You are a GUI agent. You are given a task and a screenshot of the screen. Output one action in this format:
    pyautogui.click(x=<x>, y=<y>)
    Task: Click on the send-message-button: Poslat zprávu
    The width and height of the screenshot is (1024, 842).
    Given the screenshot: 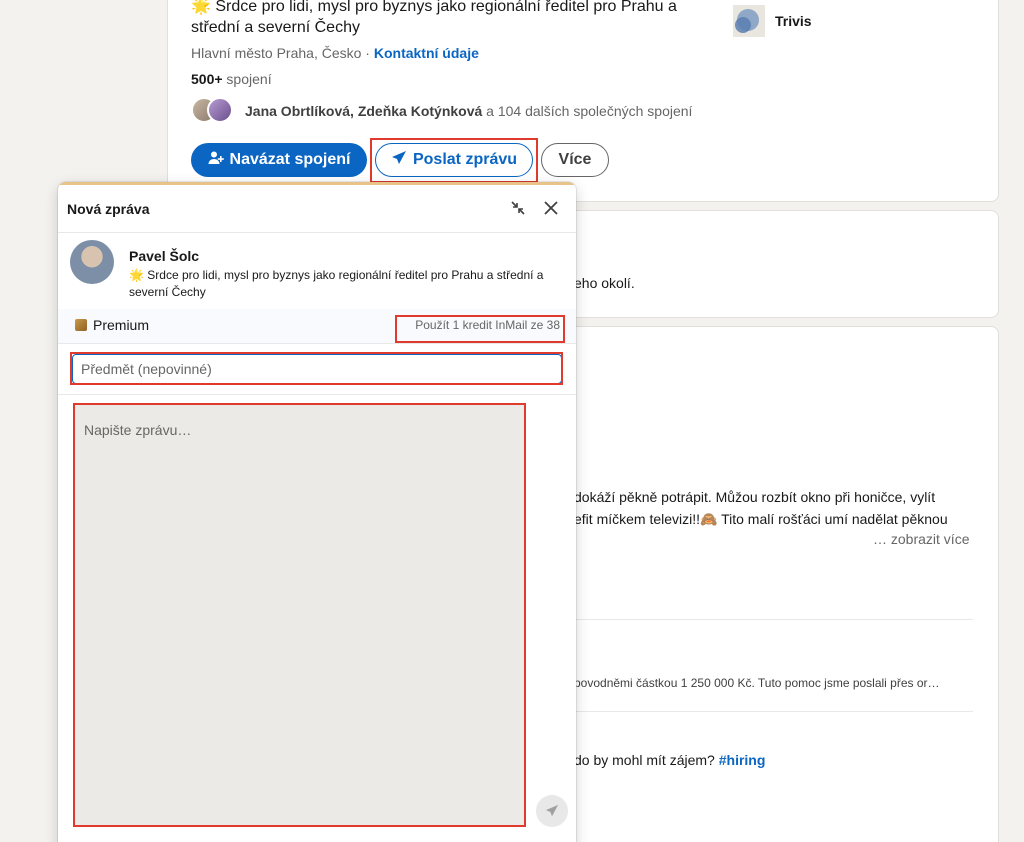 What is the action you would take?
    pyautogui.click(x=454, y=160)
    